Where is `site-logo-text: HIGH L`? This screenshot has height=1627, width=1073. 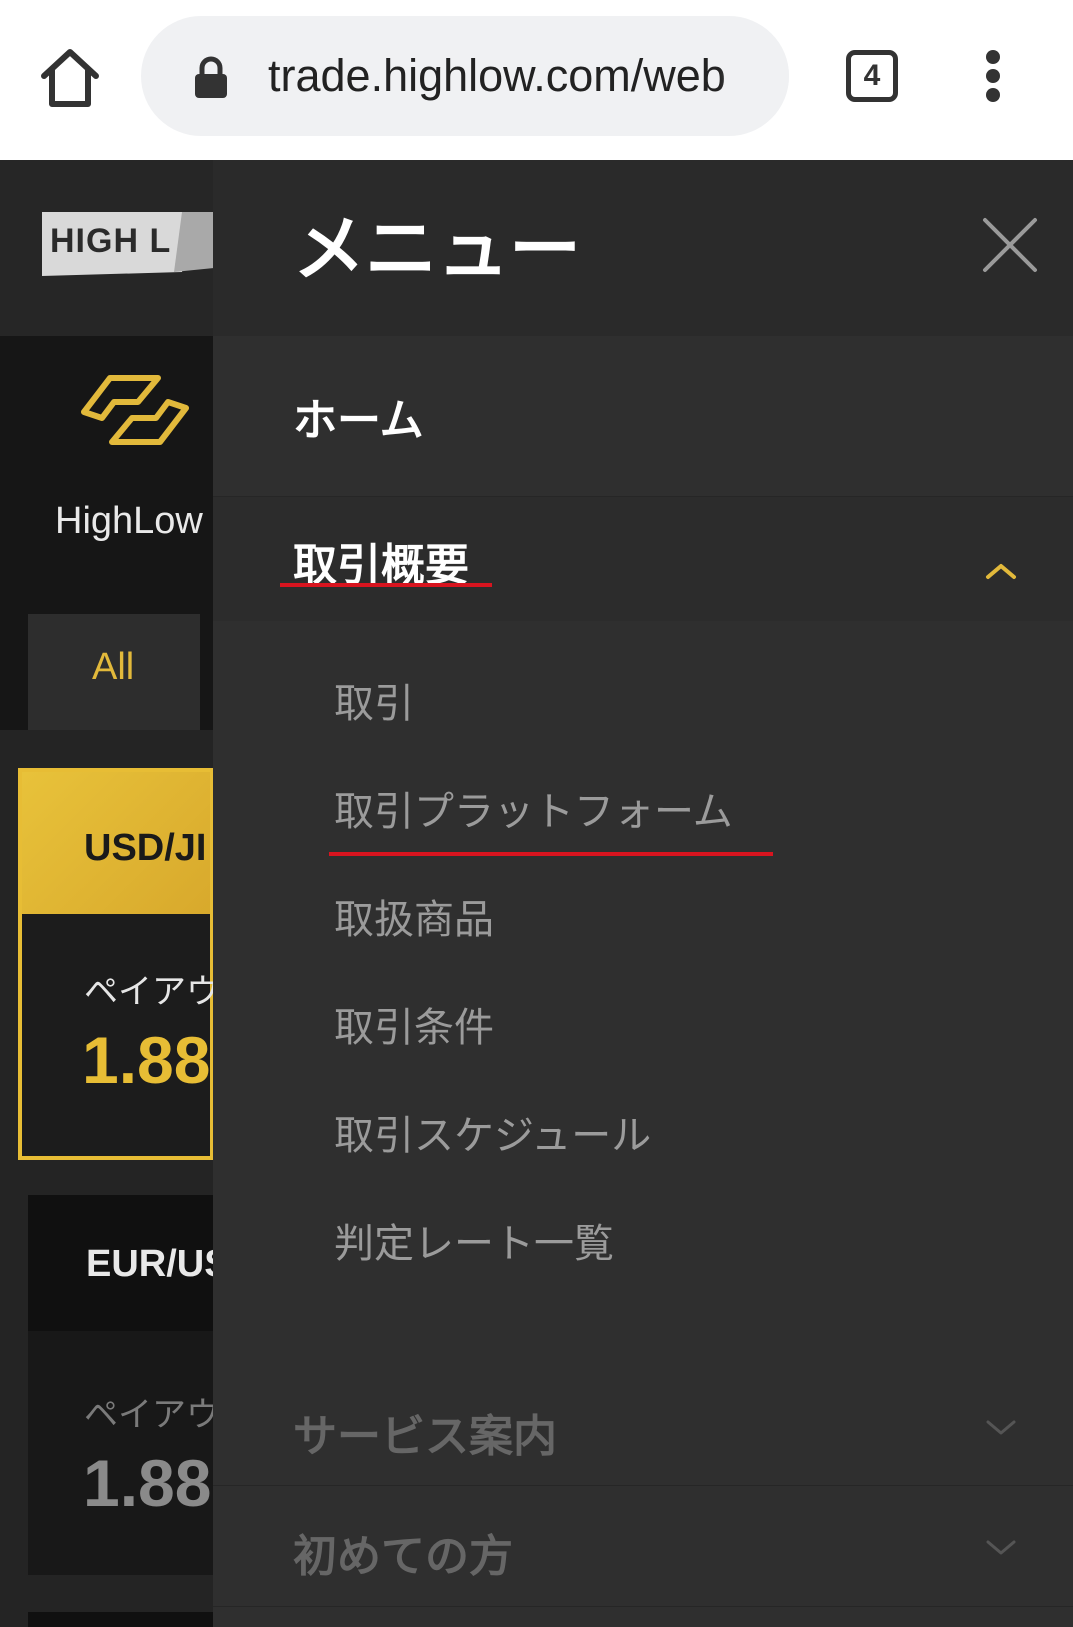
site-logo-text: HIGH L is located at coordinates (111, 241).